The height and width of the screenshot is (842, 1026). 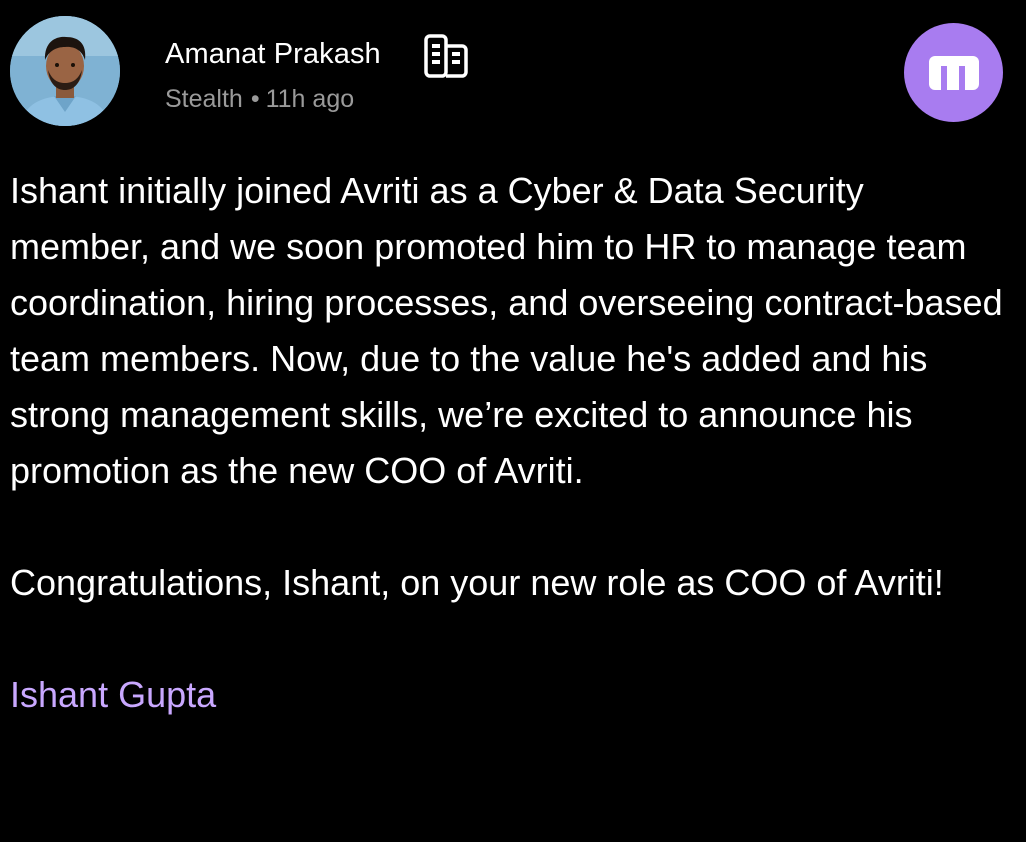 I want to click on building-icon, so click(x=446, y=56).